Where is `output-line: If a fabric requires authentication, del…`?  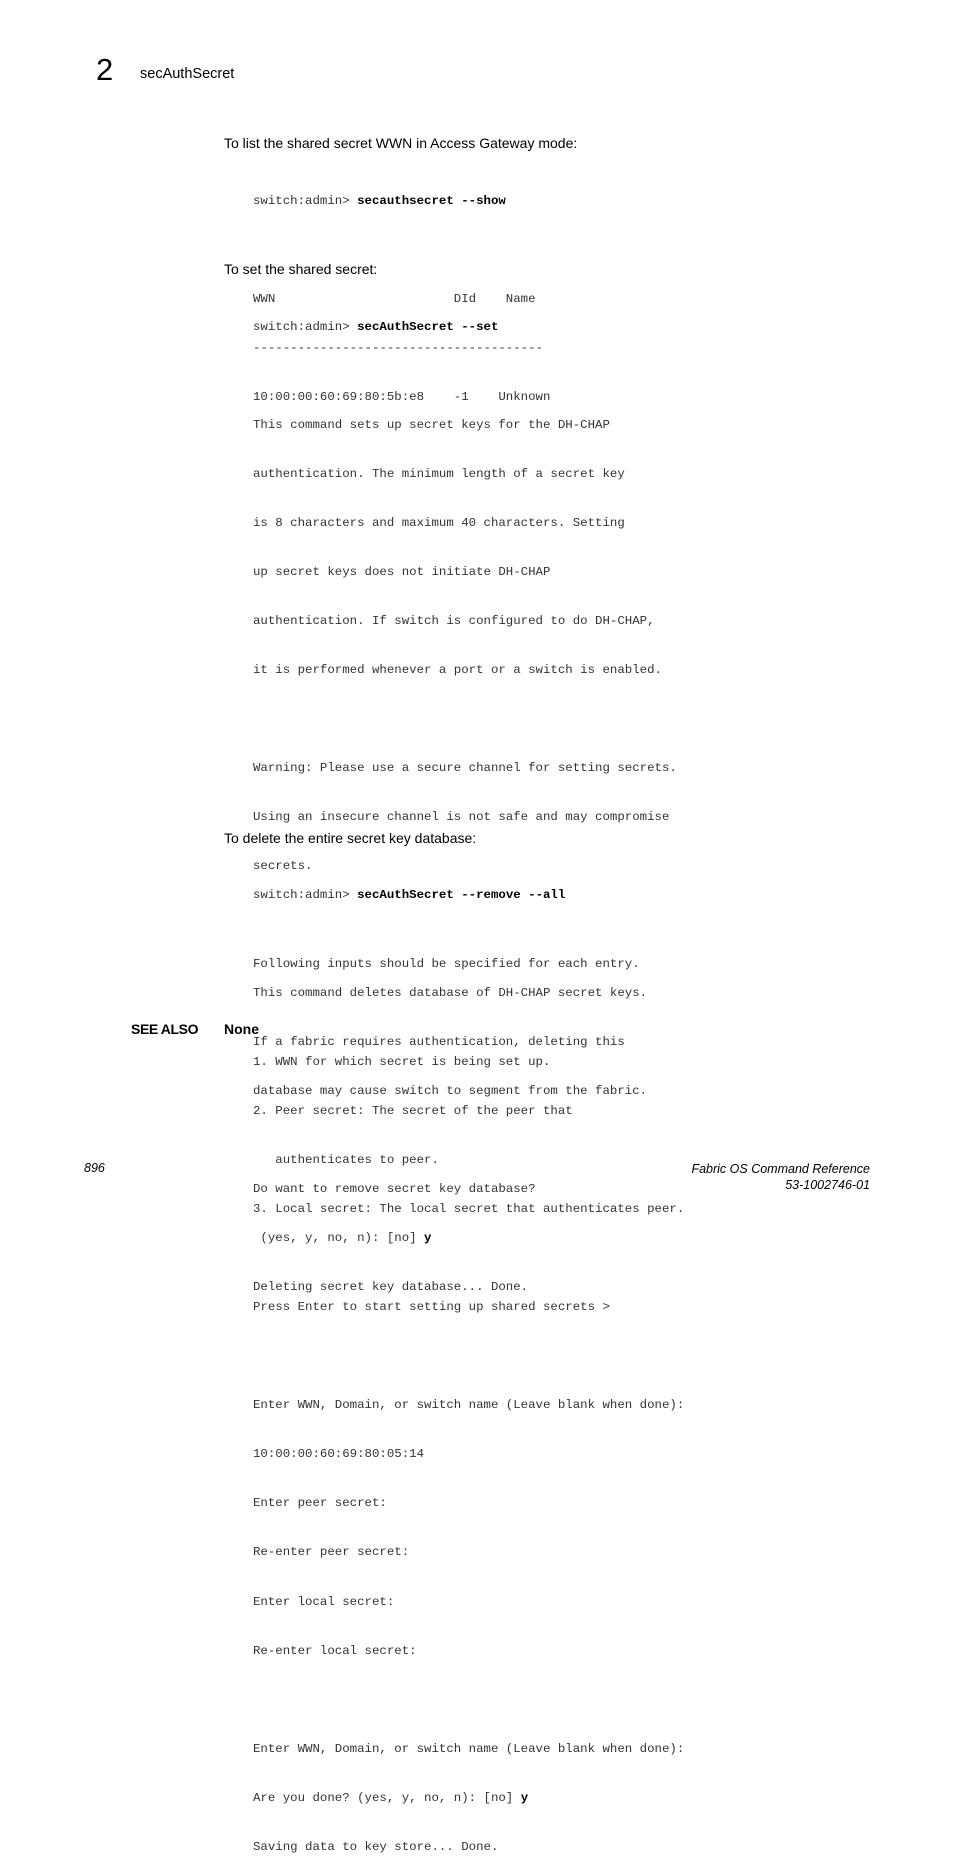 output-line: If a fabric requires authentication, del… is located at coordinates (439, 1041).